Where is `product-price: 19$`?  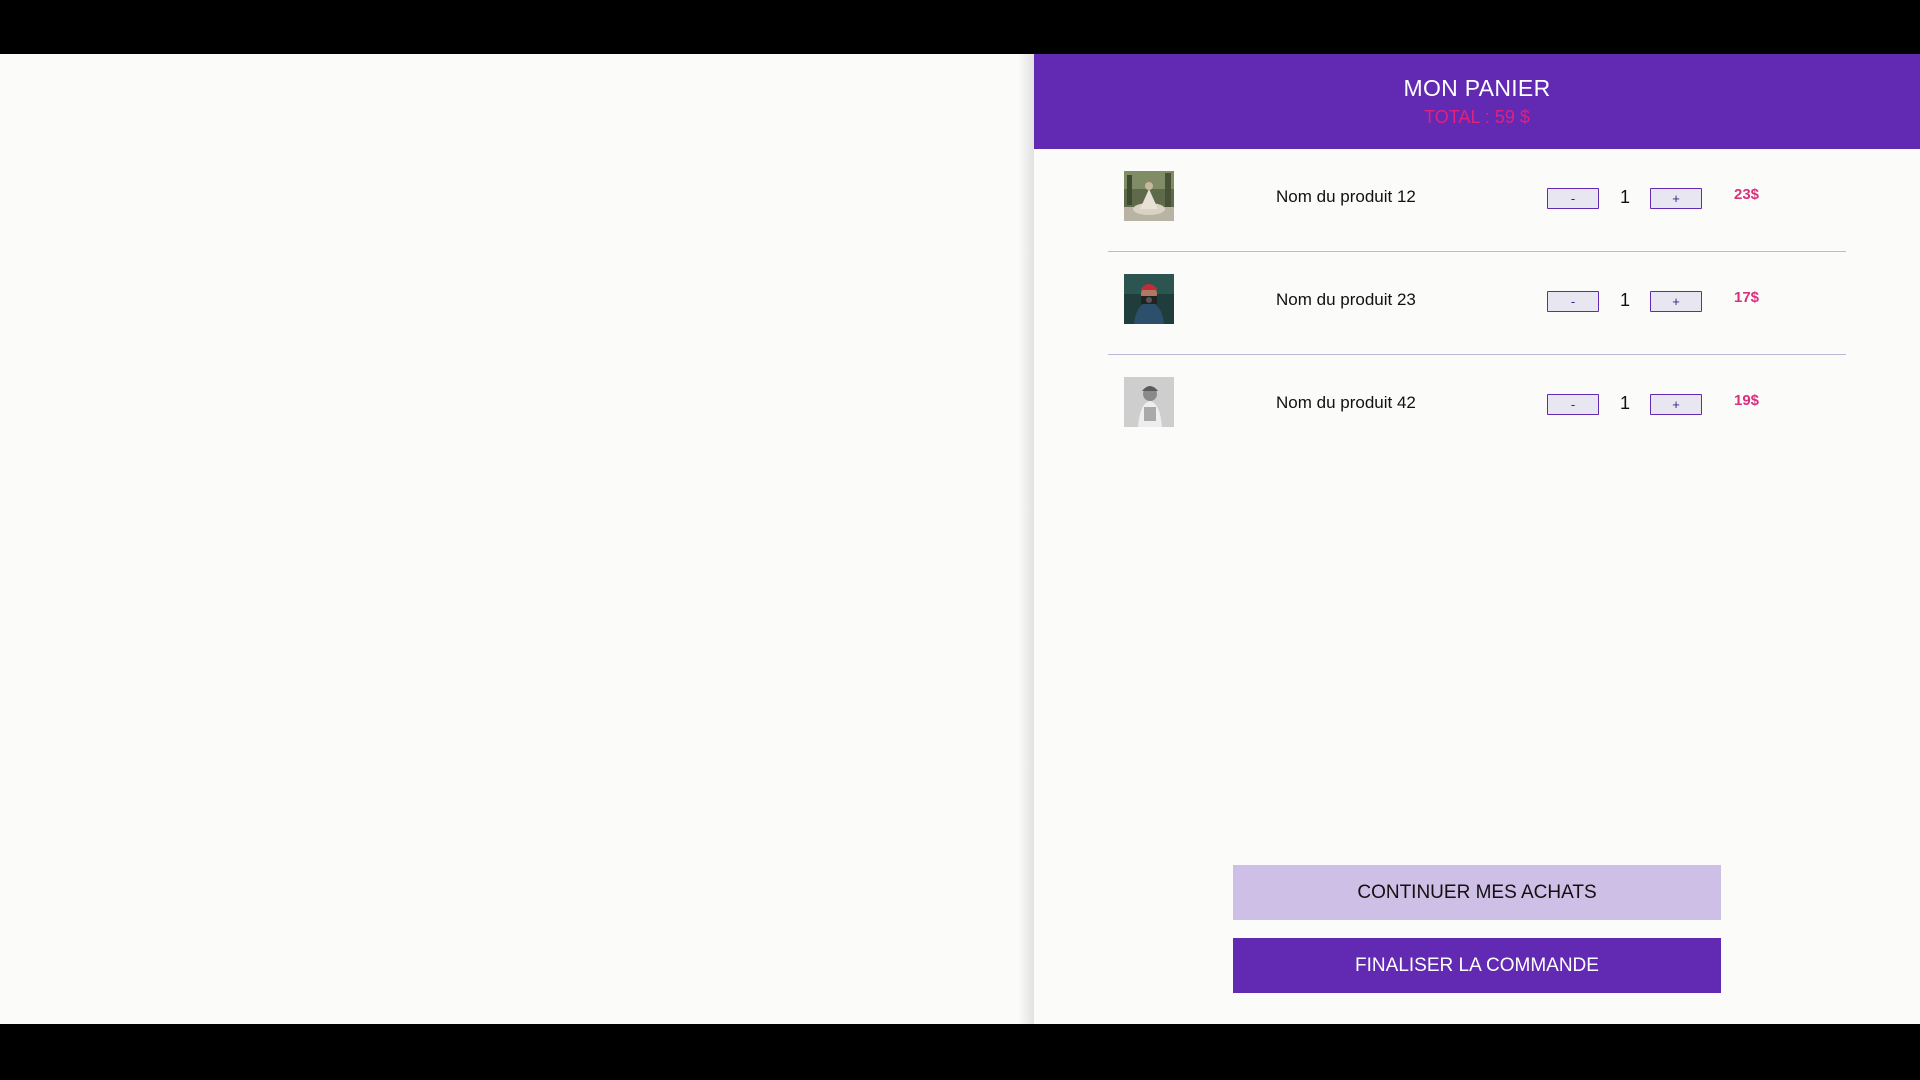 product-price: 19$ is located at coordinates (1747, 400).